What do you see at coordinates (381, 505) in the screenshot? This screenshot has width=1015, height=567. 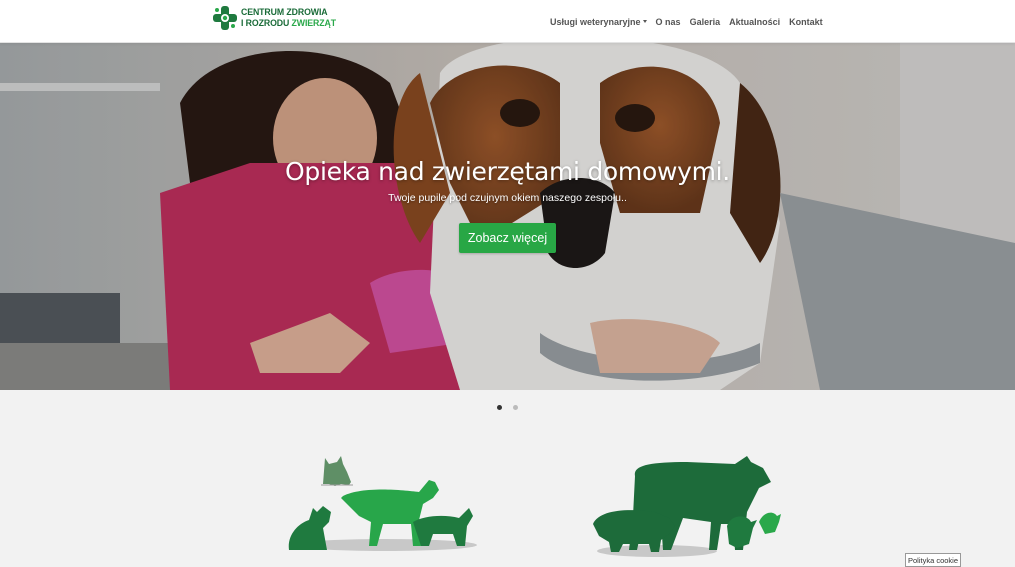 I see `pets-icon` at bounding box center [381, 505].